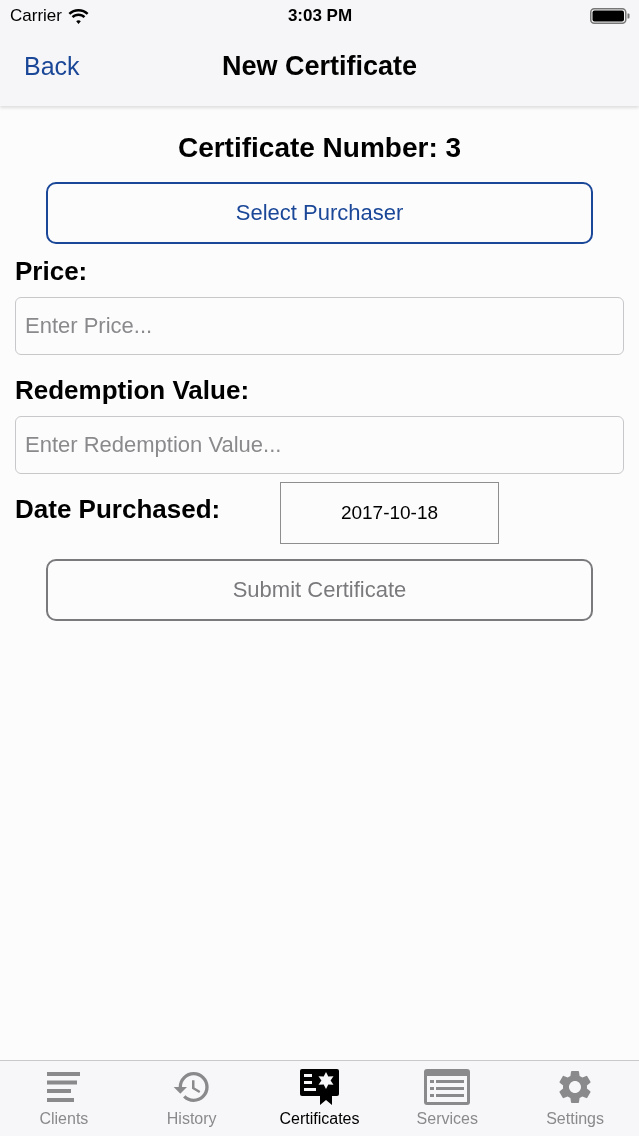 This screenshot has height=1136, width=639. I want to click on list-window-icon, so click(447, 1087).